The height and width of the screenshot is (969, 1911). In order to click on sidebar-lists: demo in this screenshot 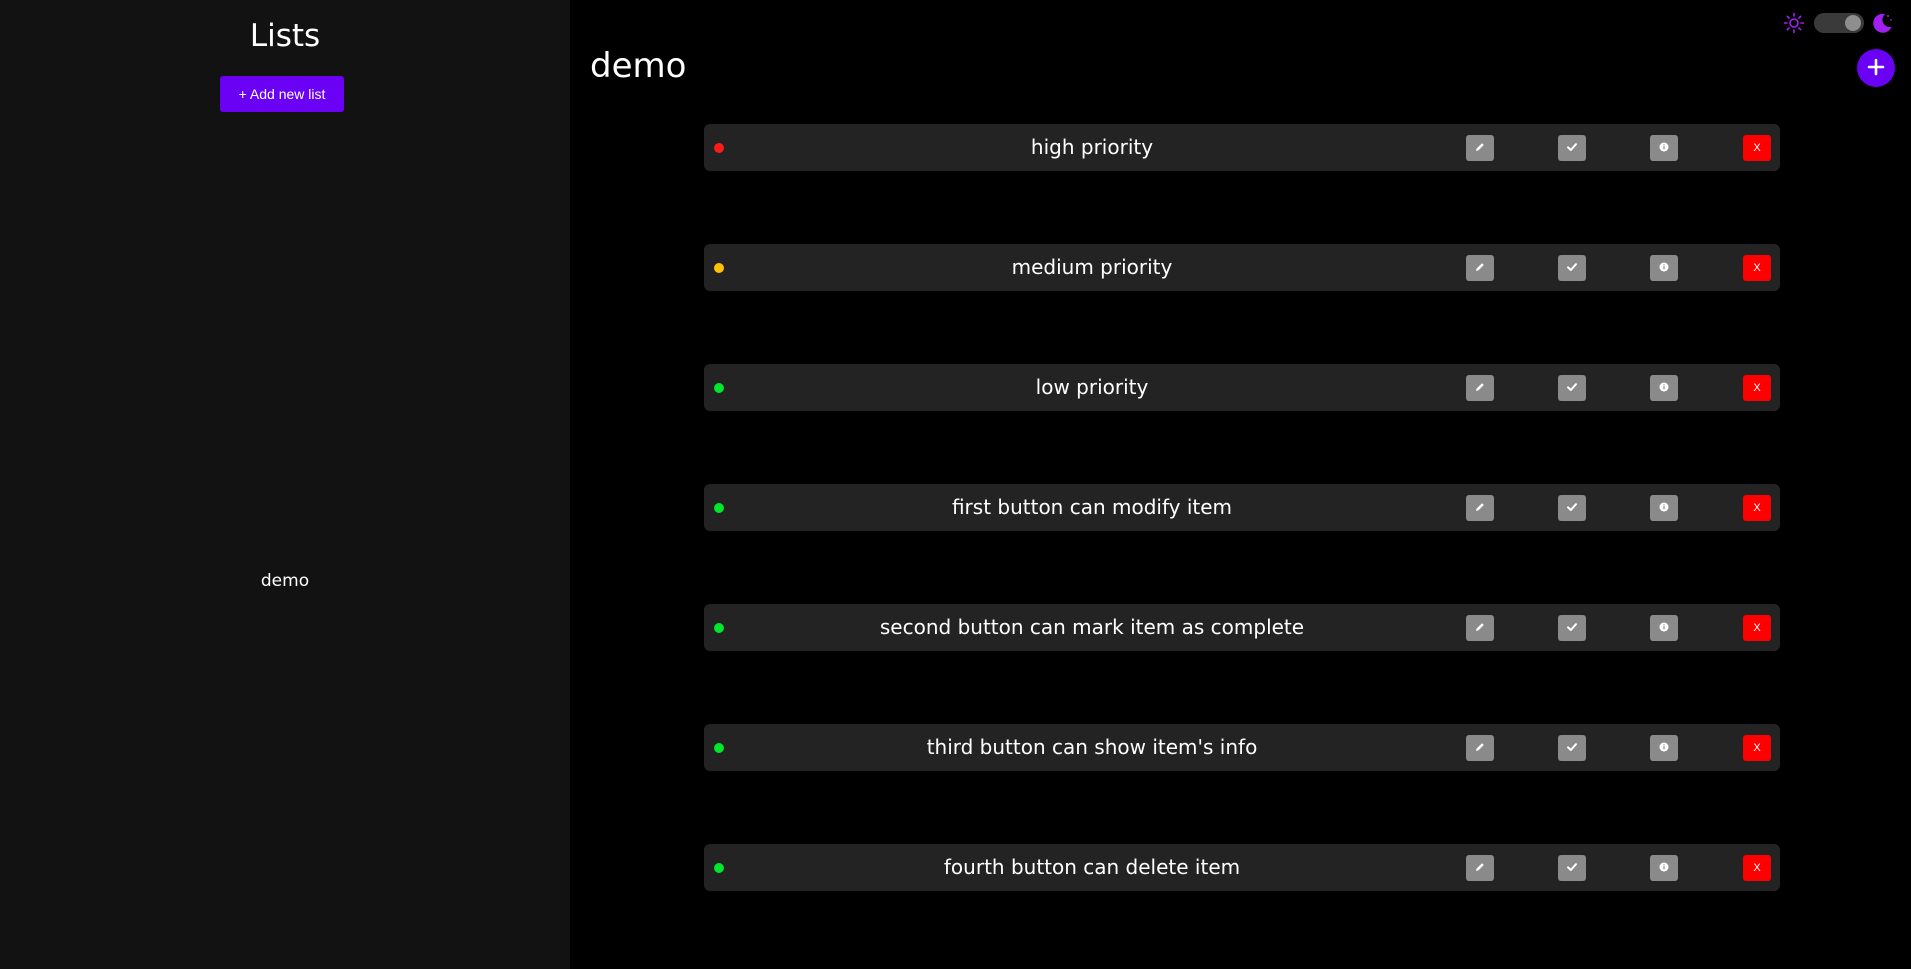, I will do `click(285, 581)`.